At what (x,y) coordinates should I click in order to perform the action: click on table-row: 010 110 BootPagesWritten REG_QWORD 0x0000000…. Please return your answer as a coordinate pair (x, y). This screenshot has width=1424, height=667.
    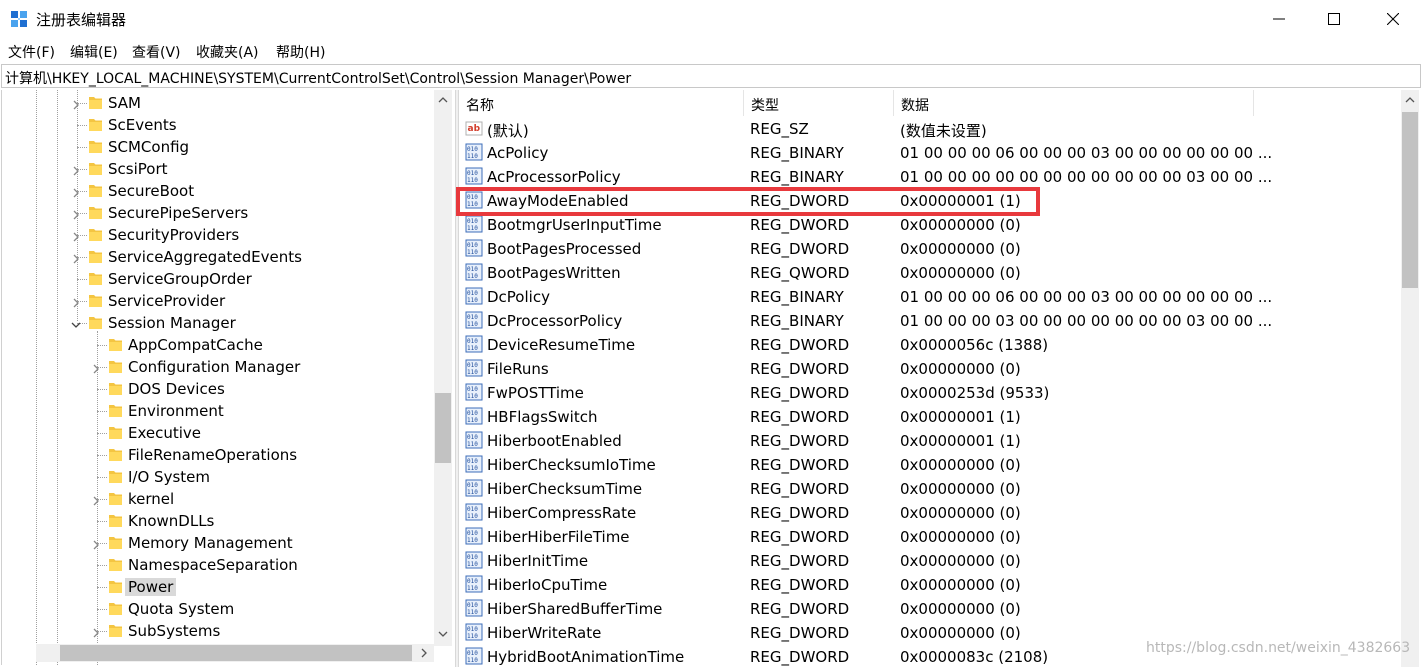
    Looking at the image, I should click on (929, 273).